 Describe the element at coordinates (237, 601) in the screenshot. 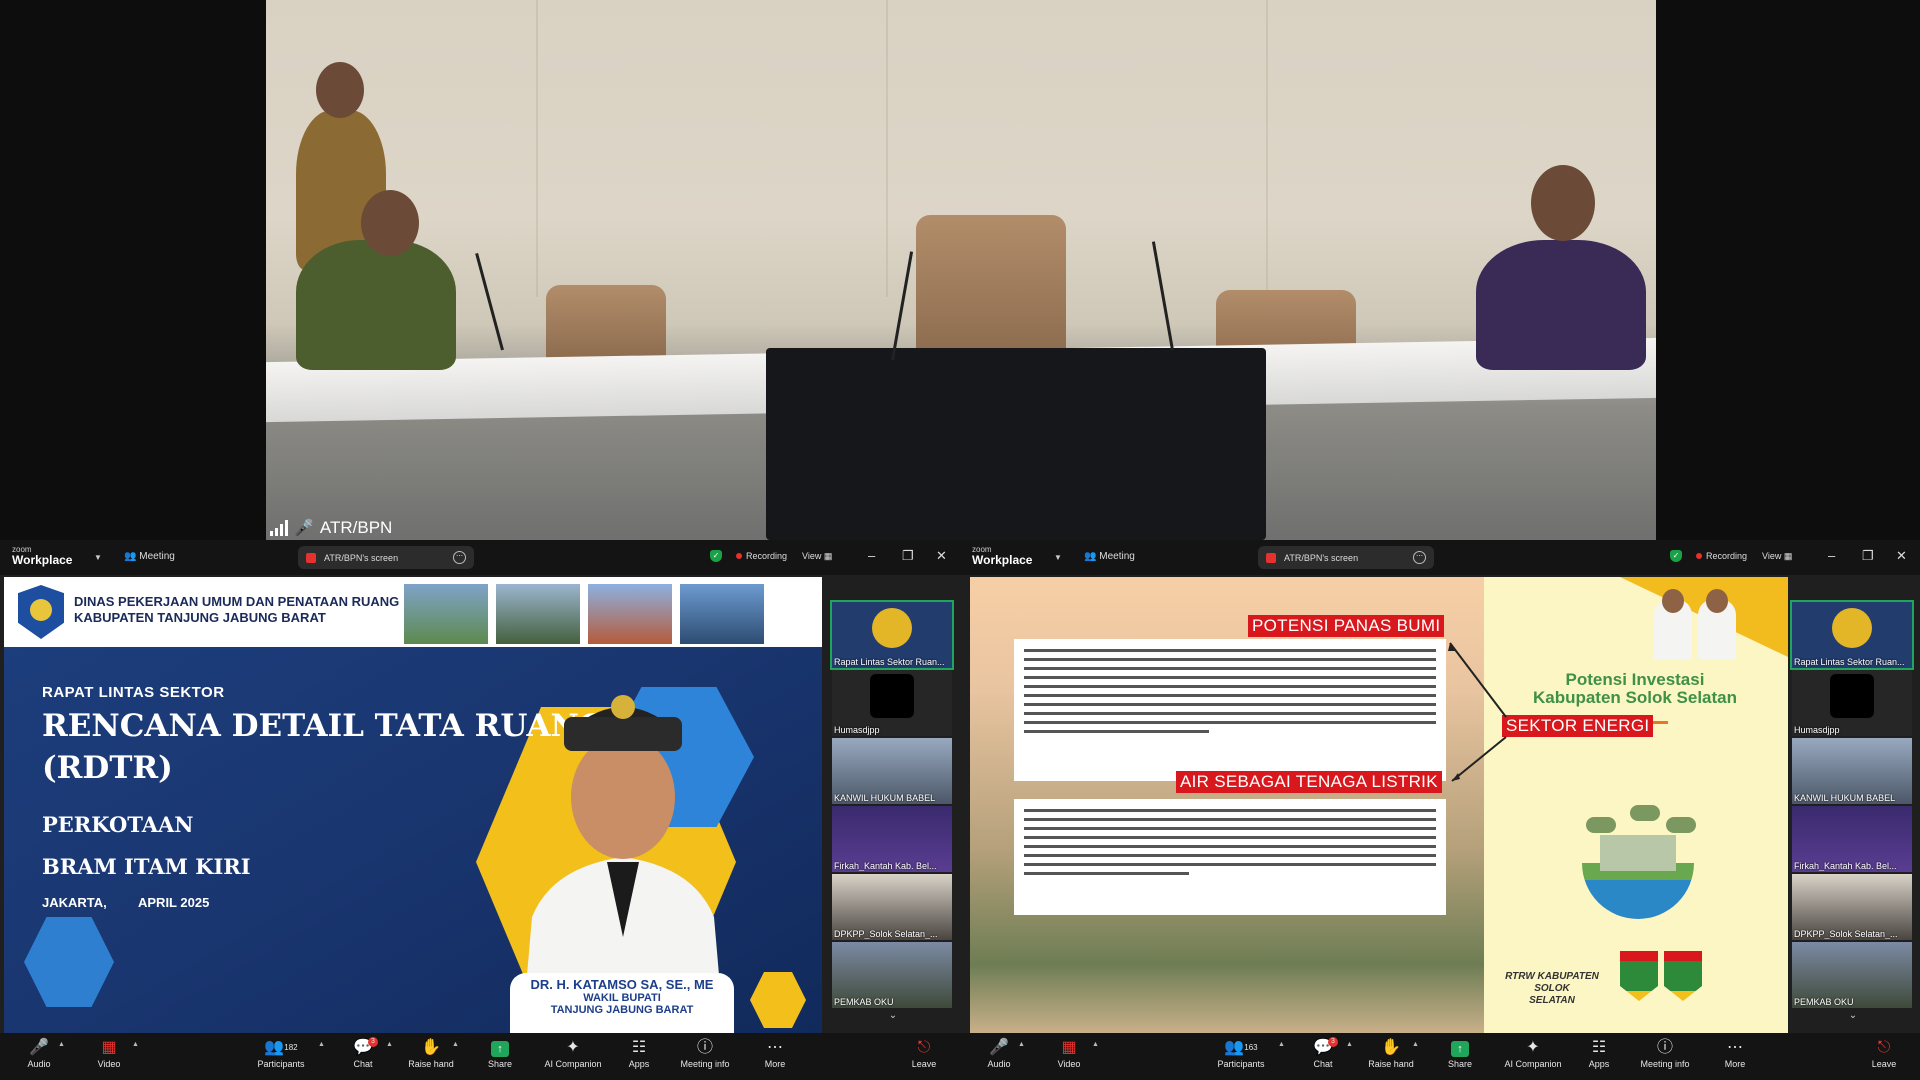

I see `org-line-1: DINAS PEKERJAAN UMUM DAN PENATAAN RUANG` at that location.